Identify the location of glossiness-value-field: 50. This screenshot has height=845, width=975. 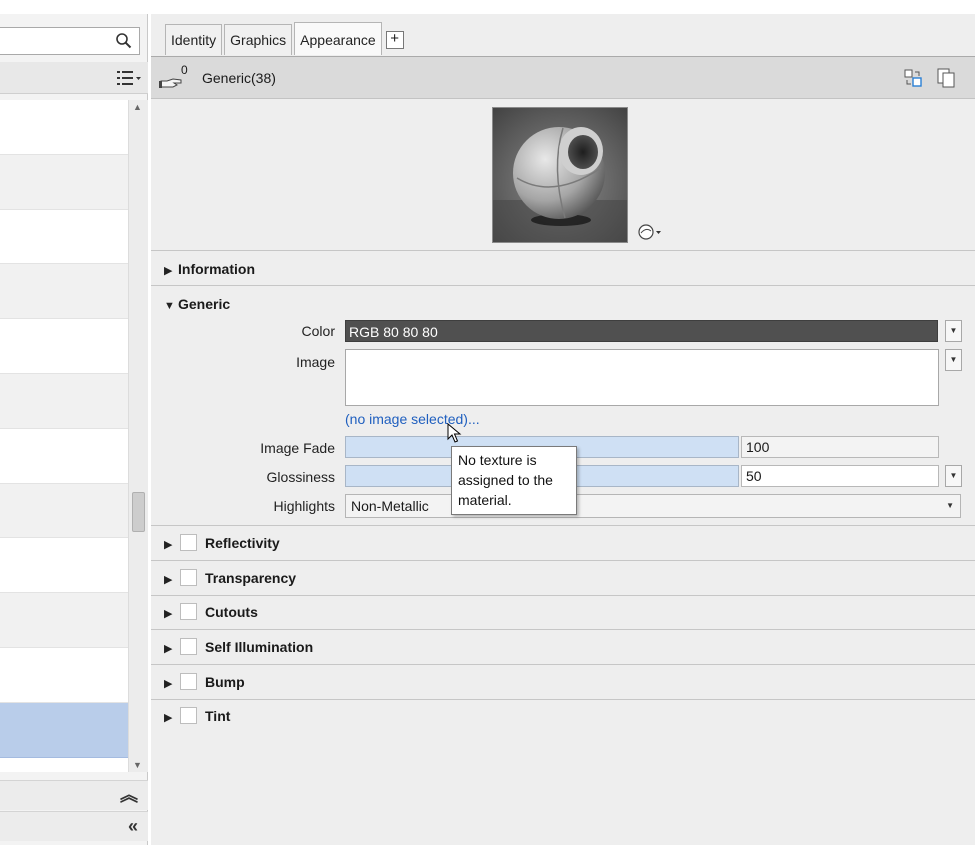
(840, 476).